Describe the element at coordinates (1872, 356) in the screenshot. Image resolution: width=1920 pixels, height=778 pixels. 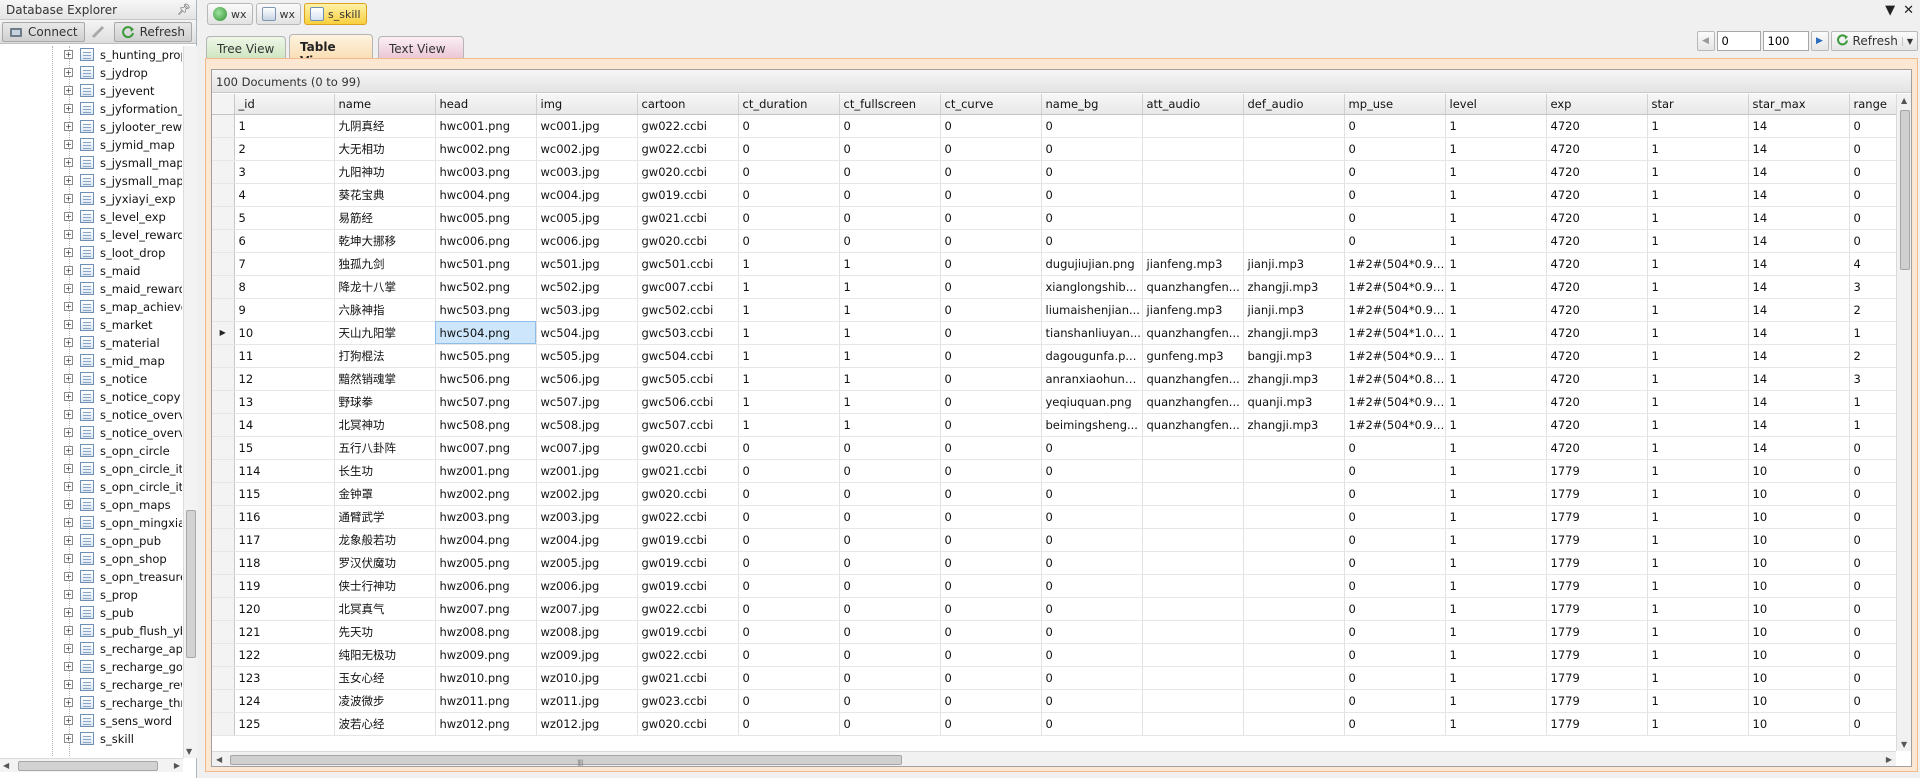
I see `table-cell: 2` at that location.